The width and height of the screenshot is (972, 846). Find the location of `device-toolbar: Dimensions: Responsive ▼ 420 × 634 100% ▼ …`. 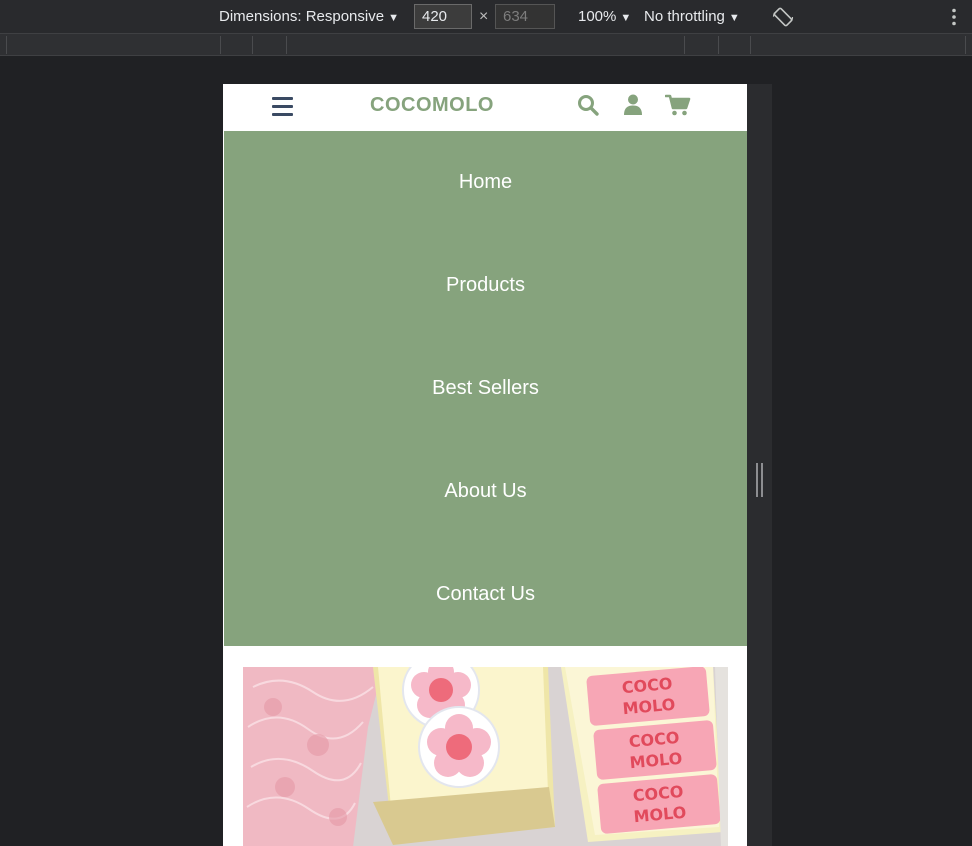

device-toolbar: Dimensions: Responsive ▼ 420 × 634 100% ▼ … is located at coordinates (486, 16).